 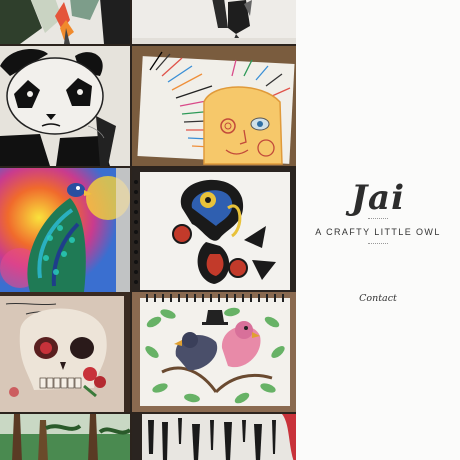 I want to click on site-tagline: A CRAFTY LITTLE OWL, so click(x=378, y=232).